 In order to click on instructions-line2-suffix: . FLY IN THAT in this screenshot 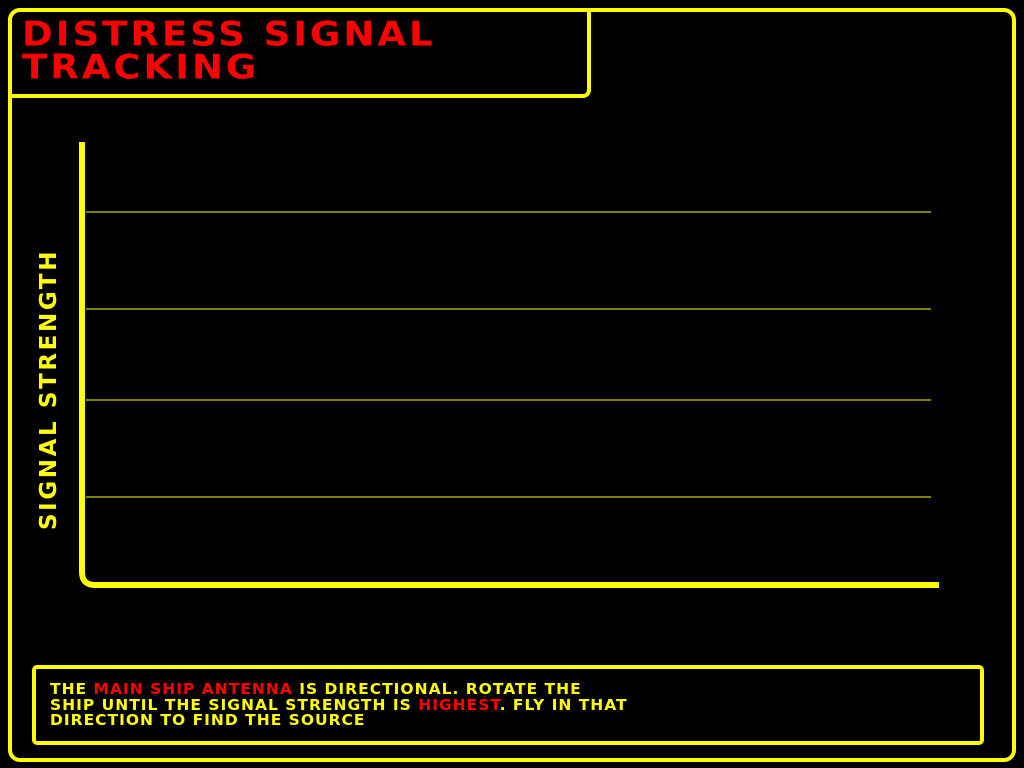, I will do `click(563, 704)`.